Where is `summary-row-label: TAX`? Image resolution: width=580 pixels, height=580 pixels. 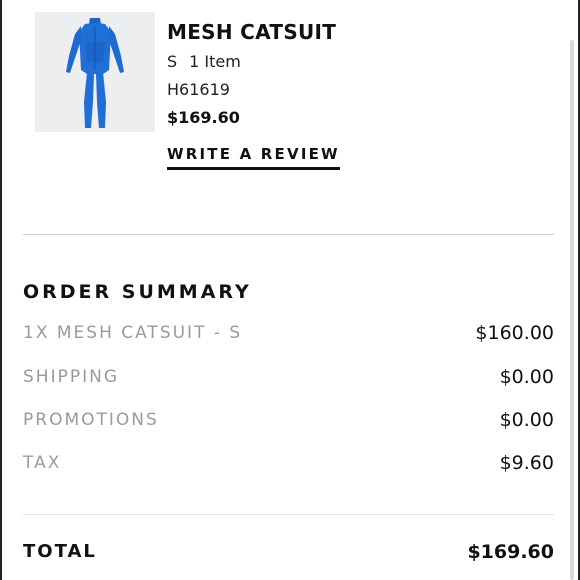
summary-row-label: TAX is located at coordinates (42, 463).